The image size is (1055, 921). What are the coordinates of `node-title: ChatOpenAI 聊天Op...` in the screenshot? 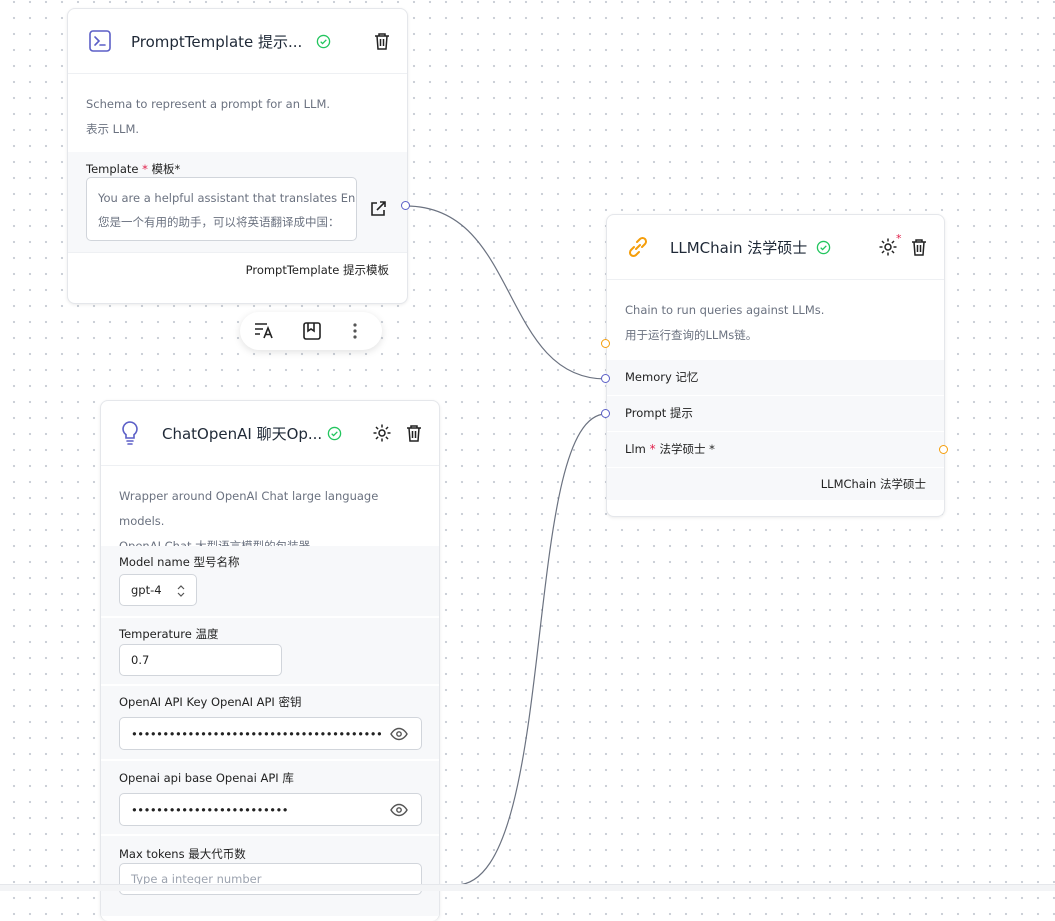 It's located at (242, 433).